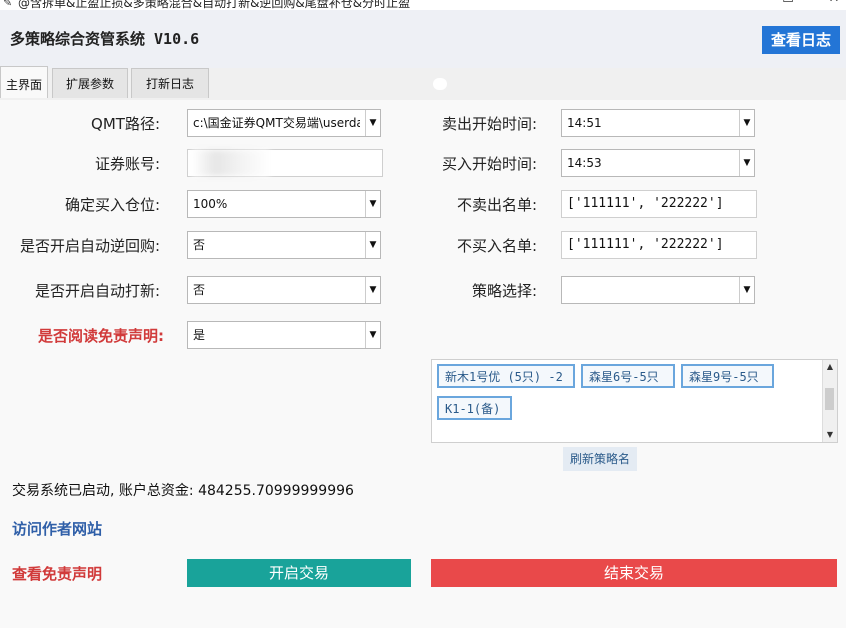  I want to click on refresh-strategy-button: 刷新策略名, so click(600, 459).